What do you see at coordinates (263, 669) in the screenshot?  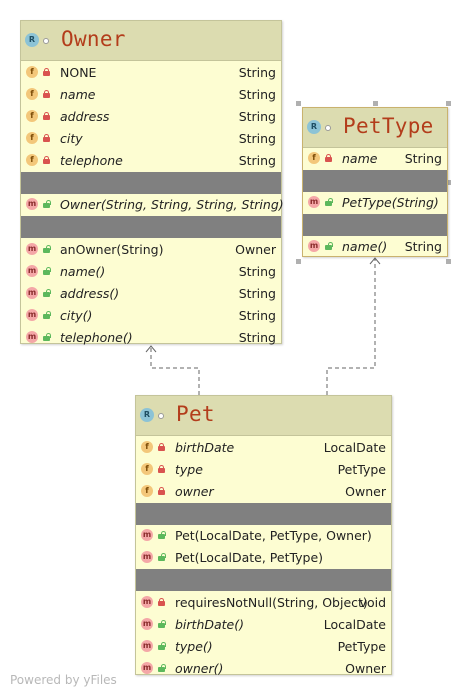 I see `method-row: m owner() Owner` at bounding box center [263, 669].